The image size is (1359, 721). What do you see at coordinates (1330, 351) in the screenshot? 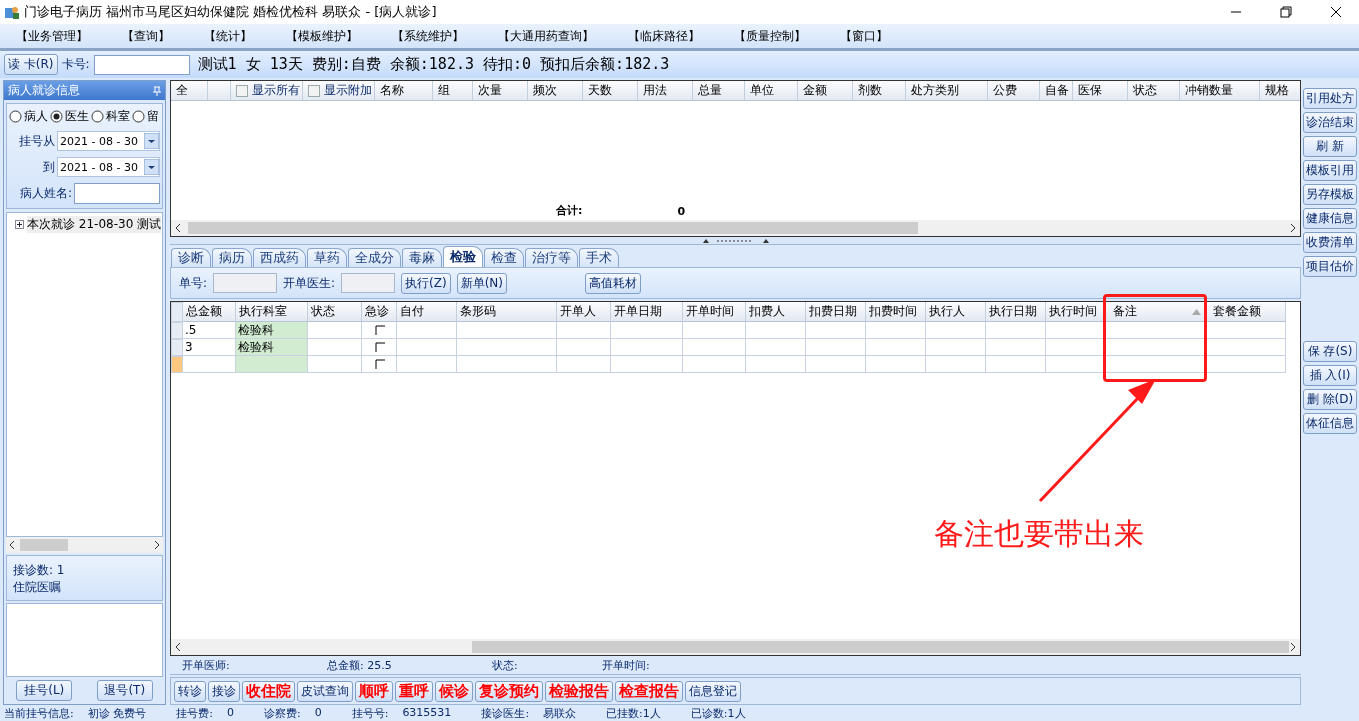
I see `side-button: 保 存(S)` at bounding box center [1330, 351].